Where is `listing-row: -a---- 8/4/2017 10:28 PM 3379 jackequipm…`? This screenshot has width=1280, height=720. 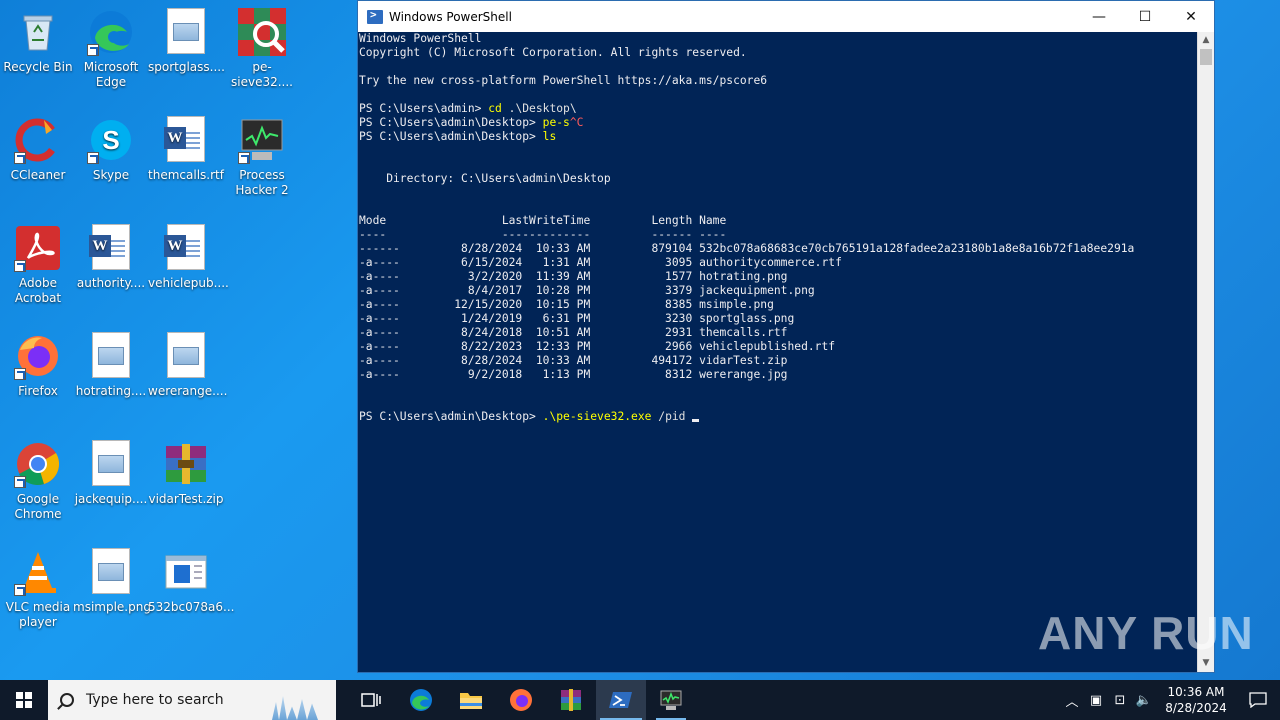
listing-row: -a---- 8/4/2017 10:28 PM 3379 jackequipm… is located at coordinates (587, 290).